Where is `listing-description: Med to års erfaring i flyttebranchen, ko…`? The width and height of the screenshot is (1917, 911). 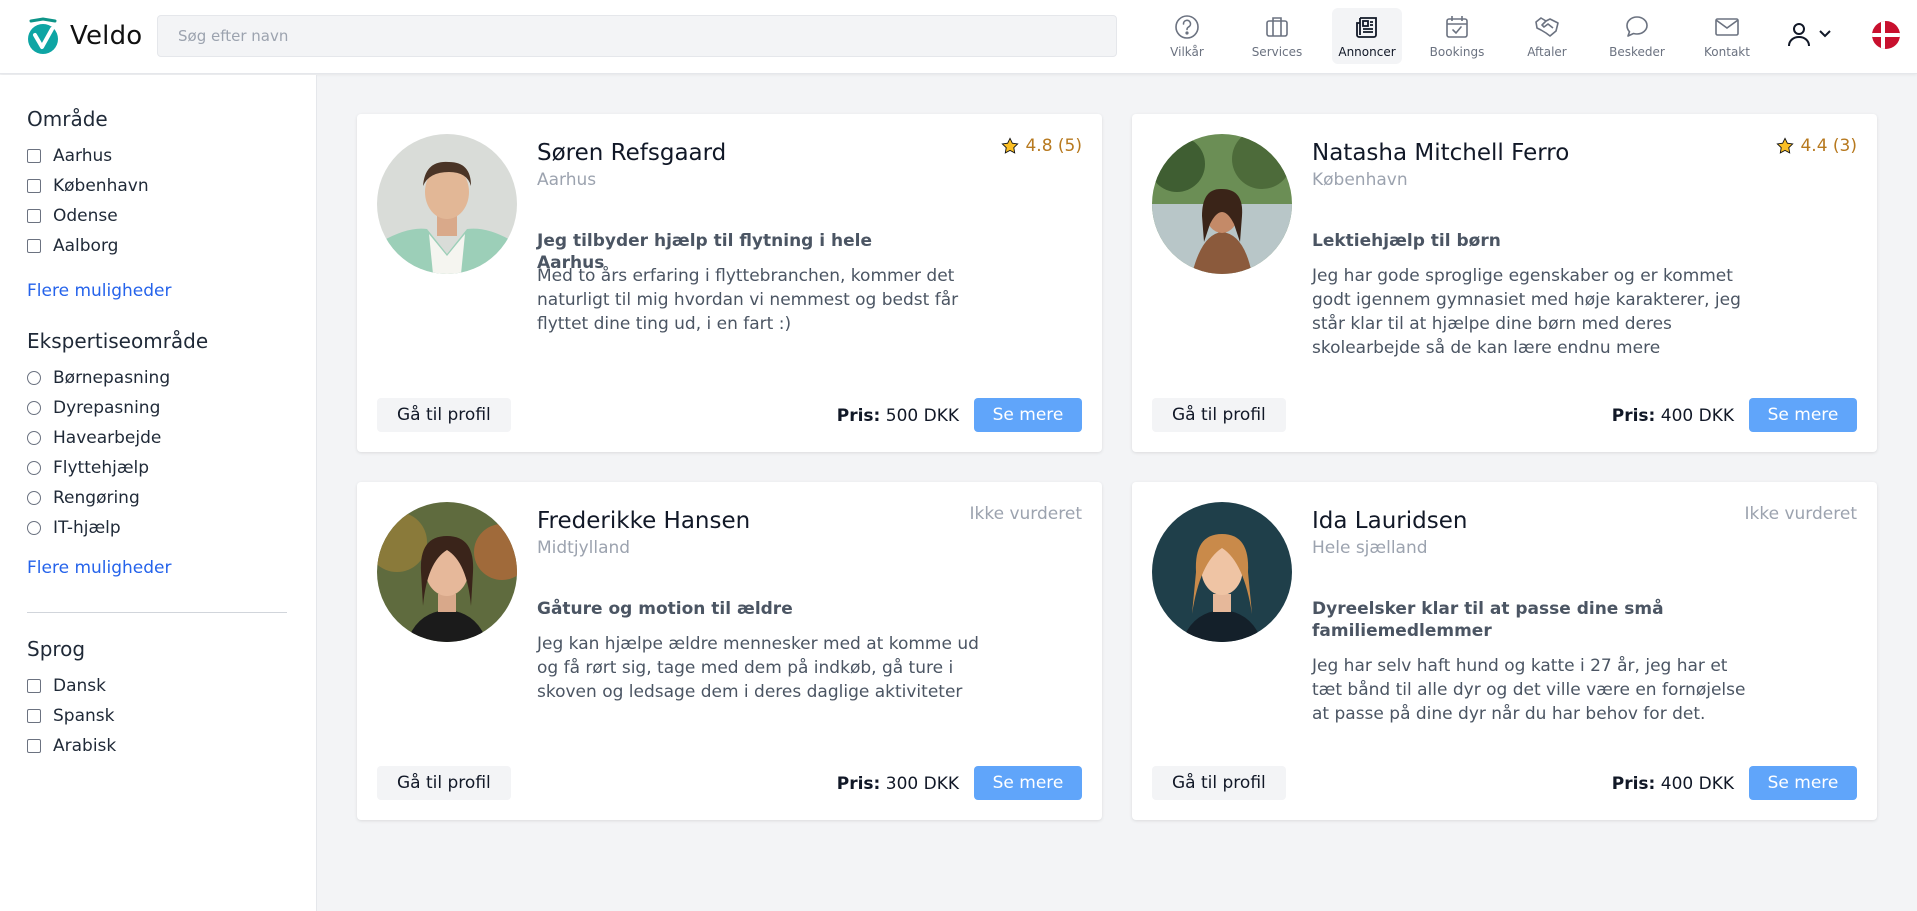 listing-description: Med to års erfaring i flyttebranchen, ko… is located at coordinates (748, 300).